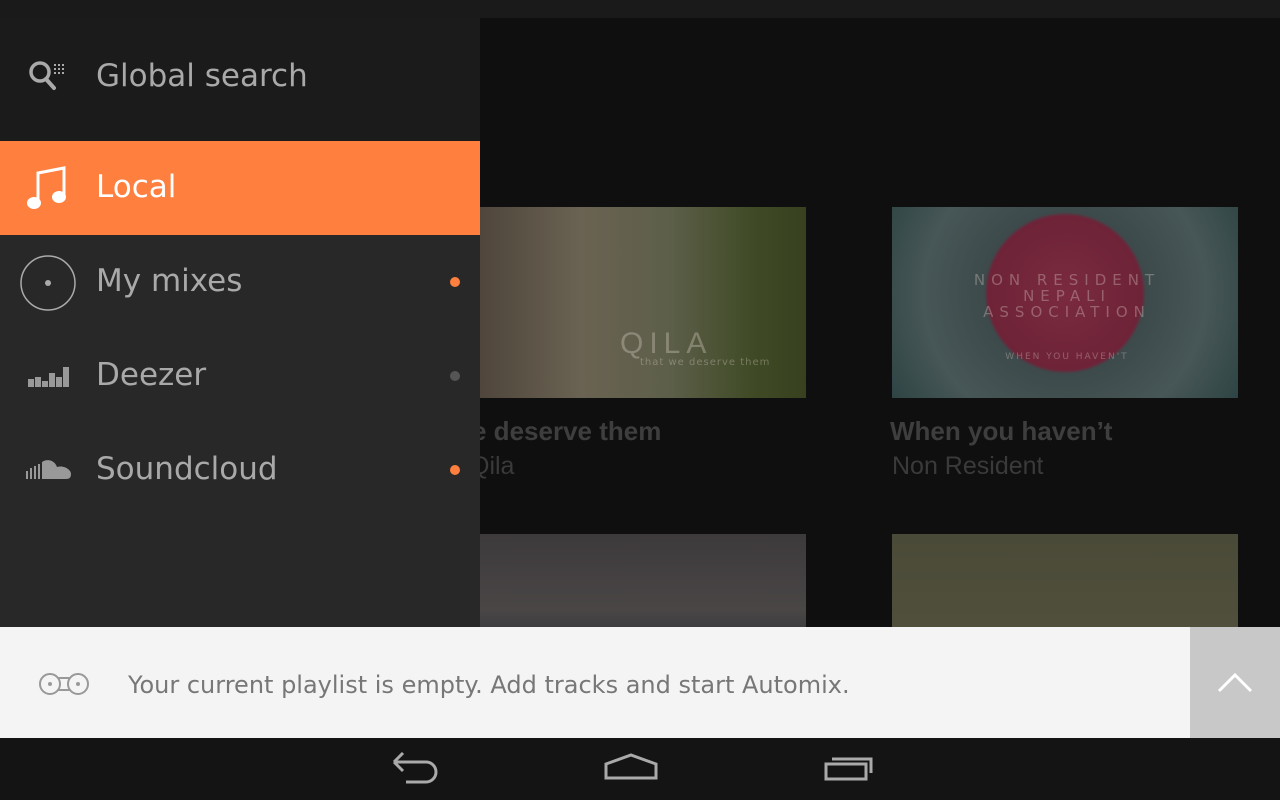  What do you see at coordinates (187, 469) in the screenshot?
I see `drawer-item-label: Soundcloud` at bounding box center [187, 469].